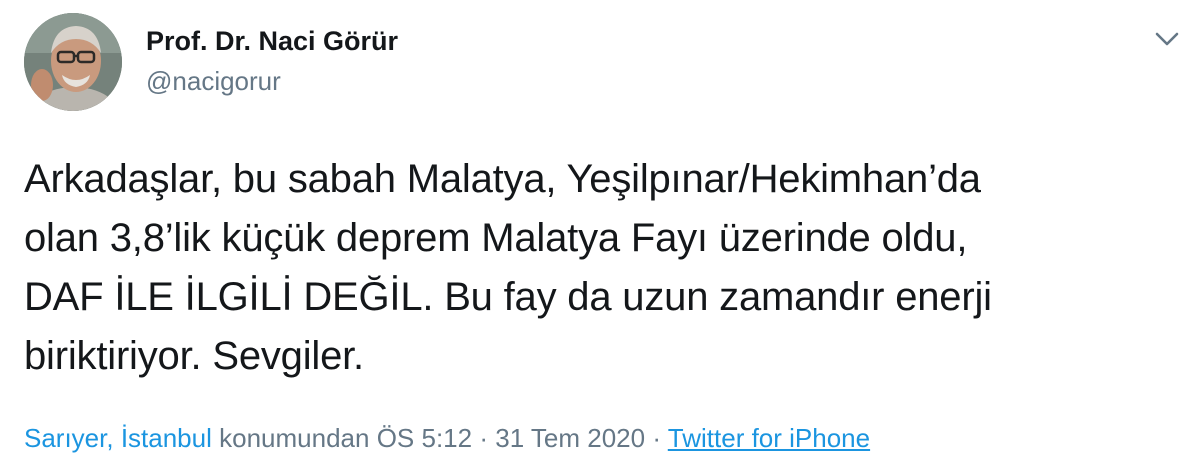  Describe the element at coordinates (272, 61) in the screenshot. I see `author-block: Prof. Dr. Naci Görür @nacigorur` at that location.